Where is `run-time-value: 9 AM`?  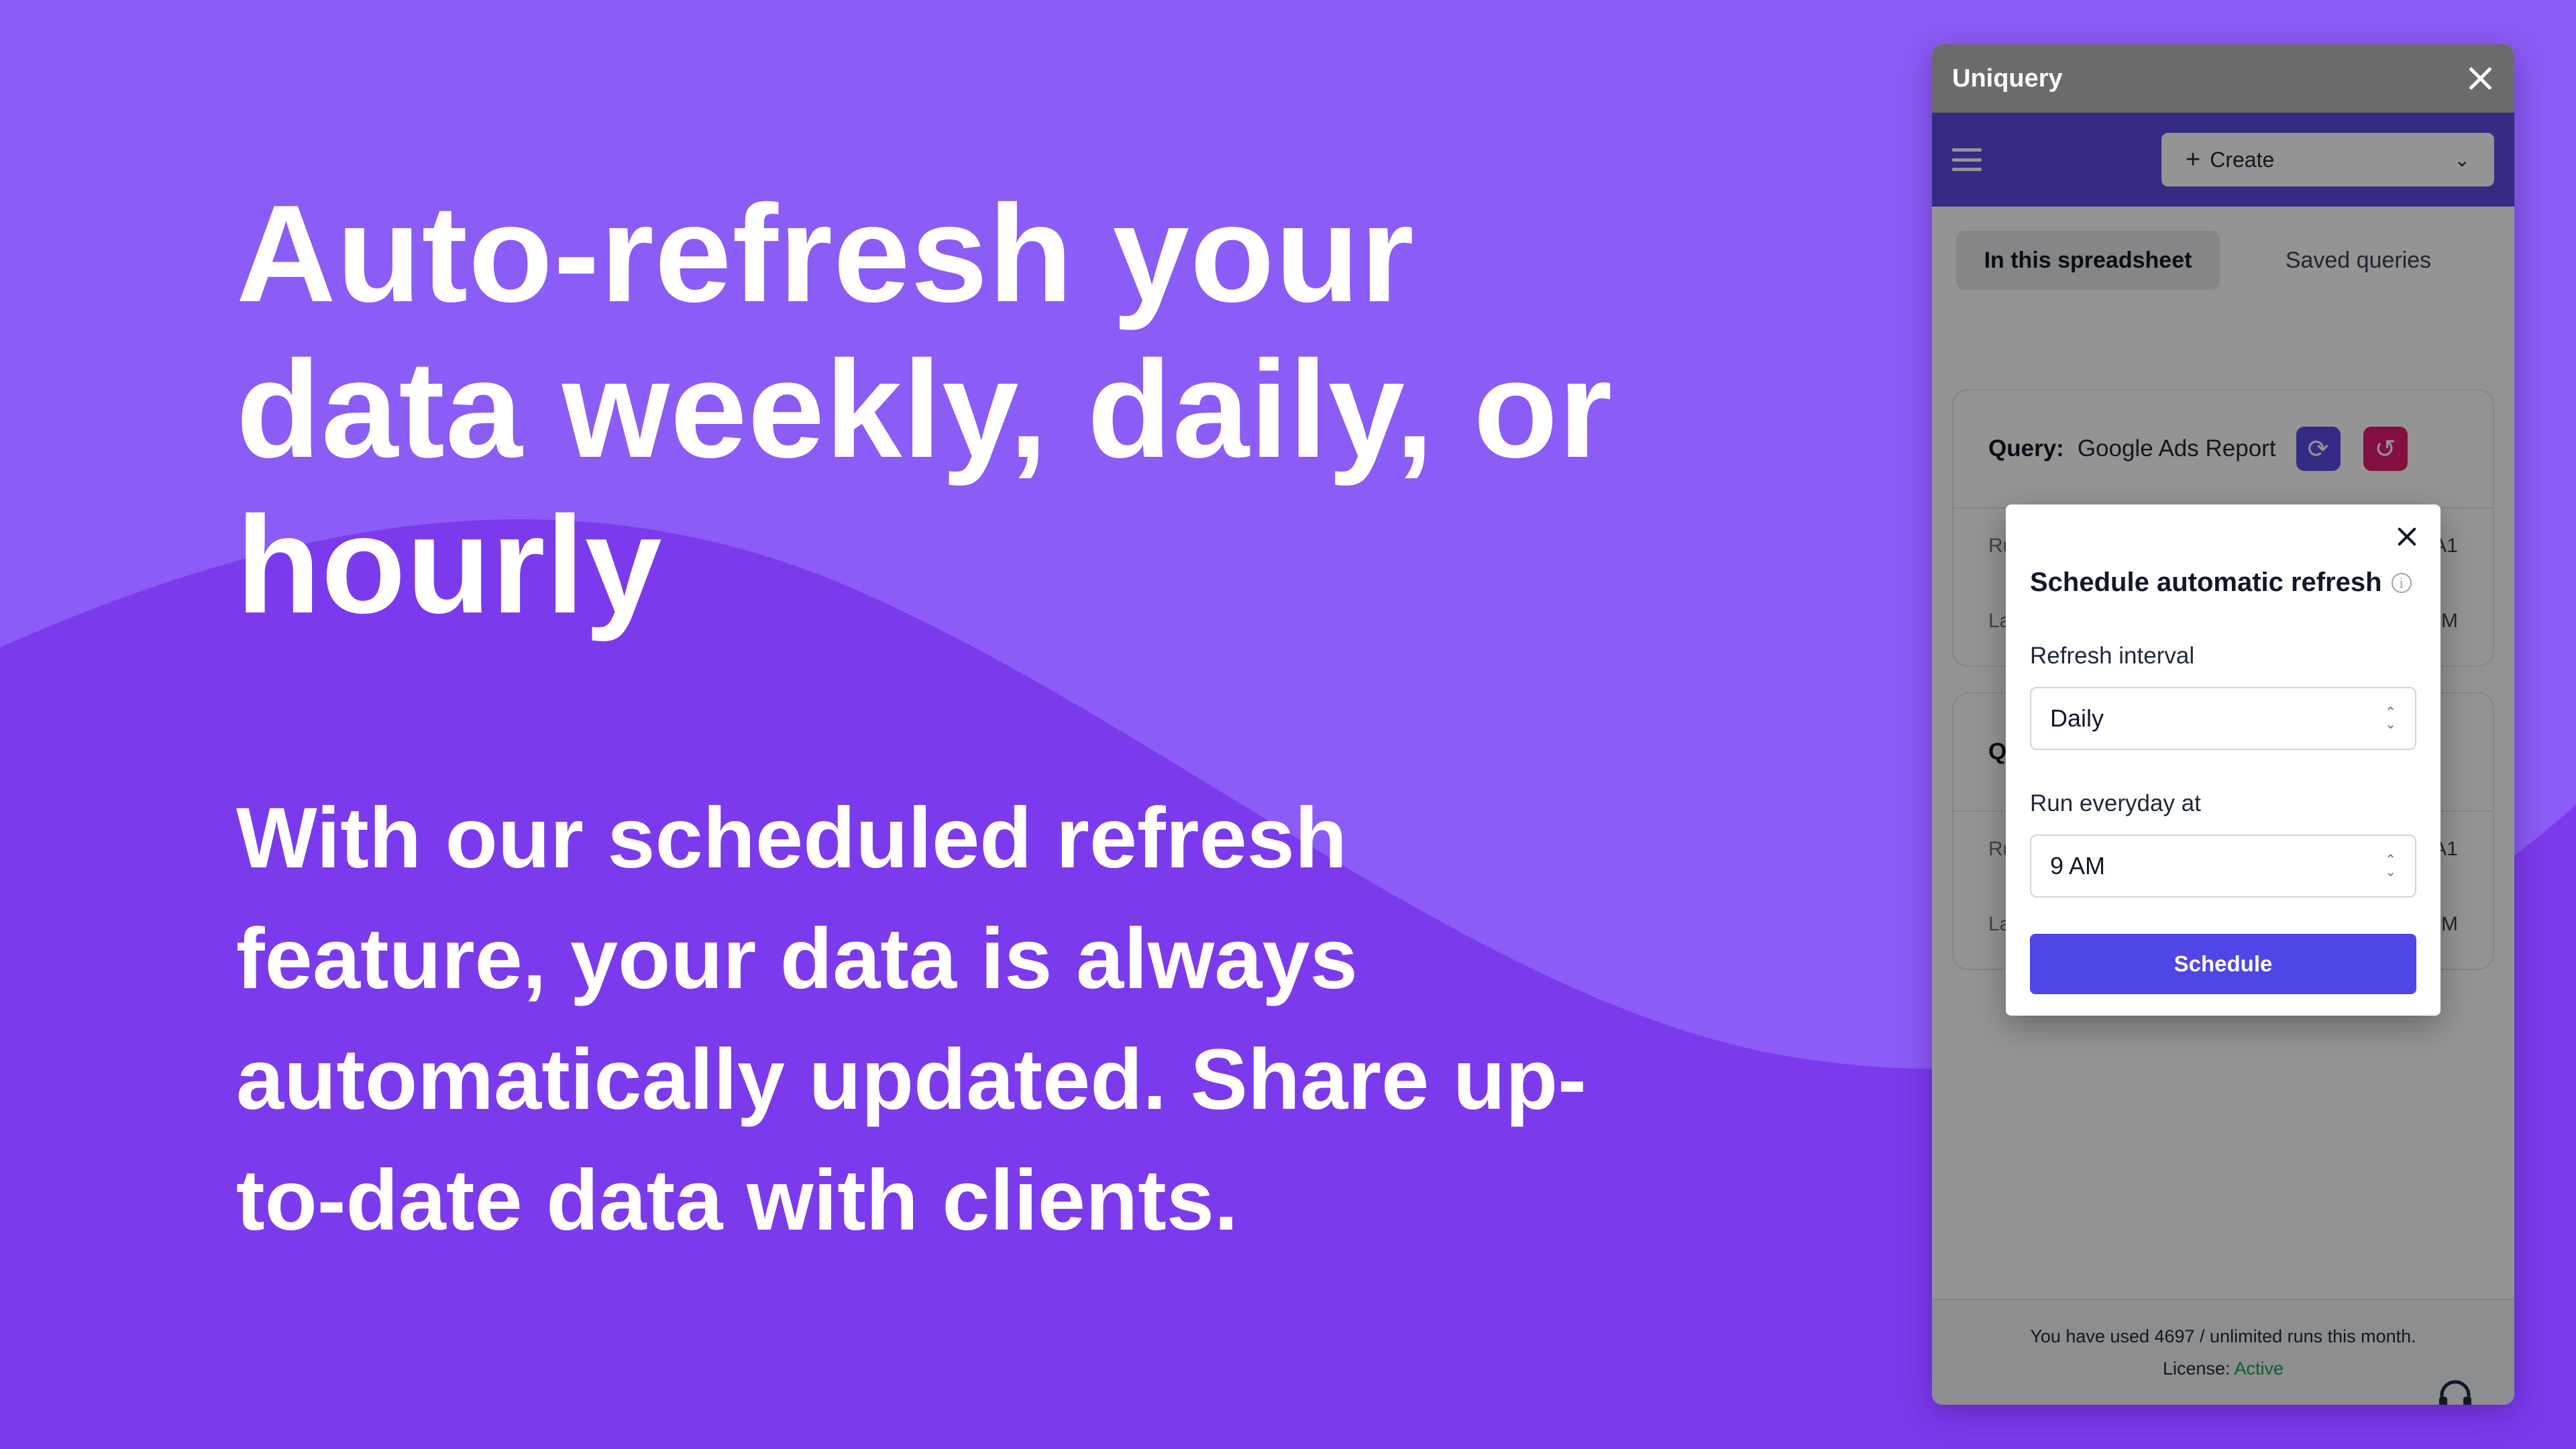
run-time-value: 9 AM is located at coordinates (2078, 865).